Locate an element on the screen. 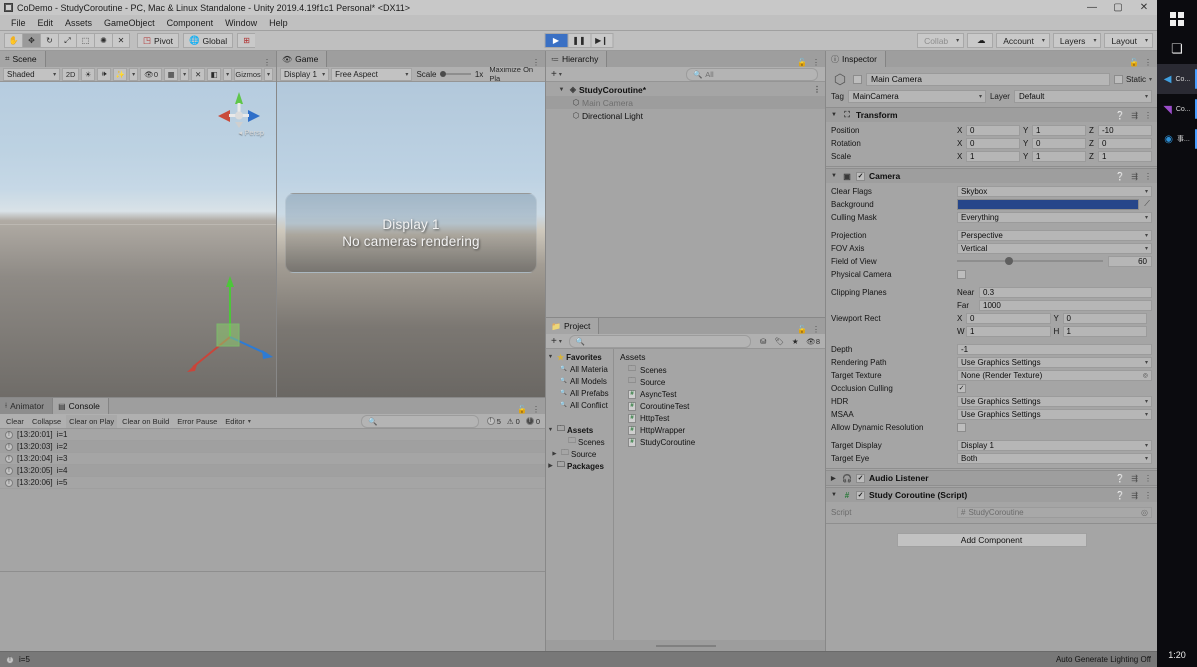 This screenshot has height=667, width=1197. menu-file: File is located at coordinates (18, 23).